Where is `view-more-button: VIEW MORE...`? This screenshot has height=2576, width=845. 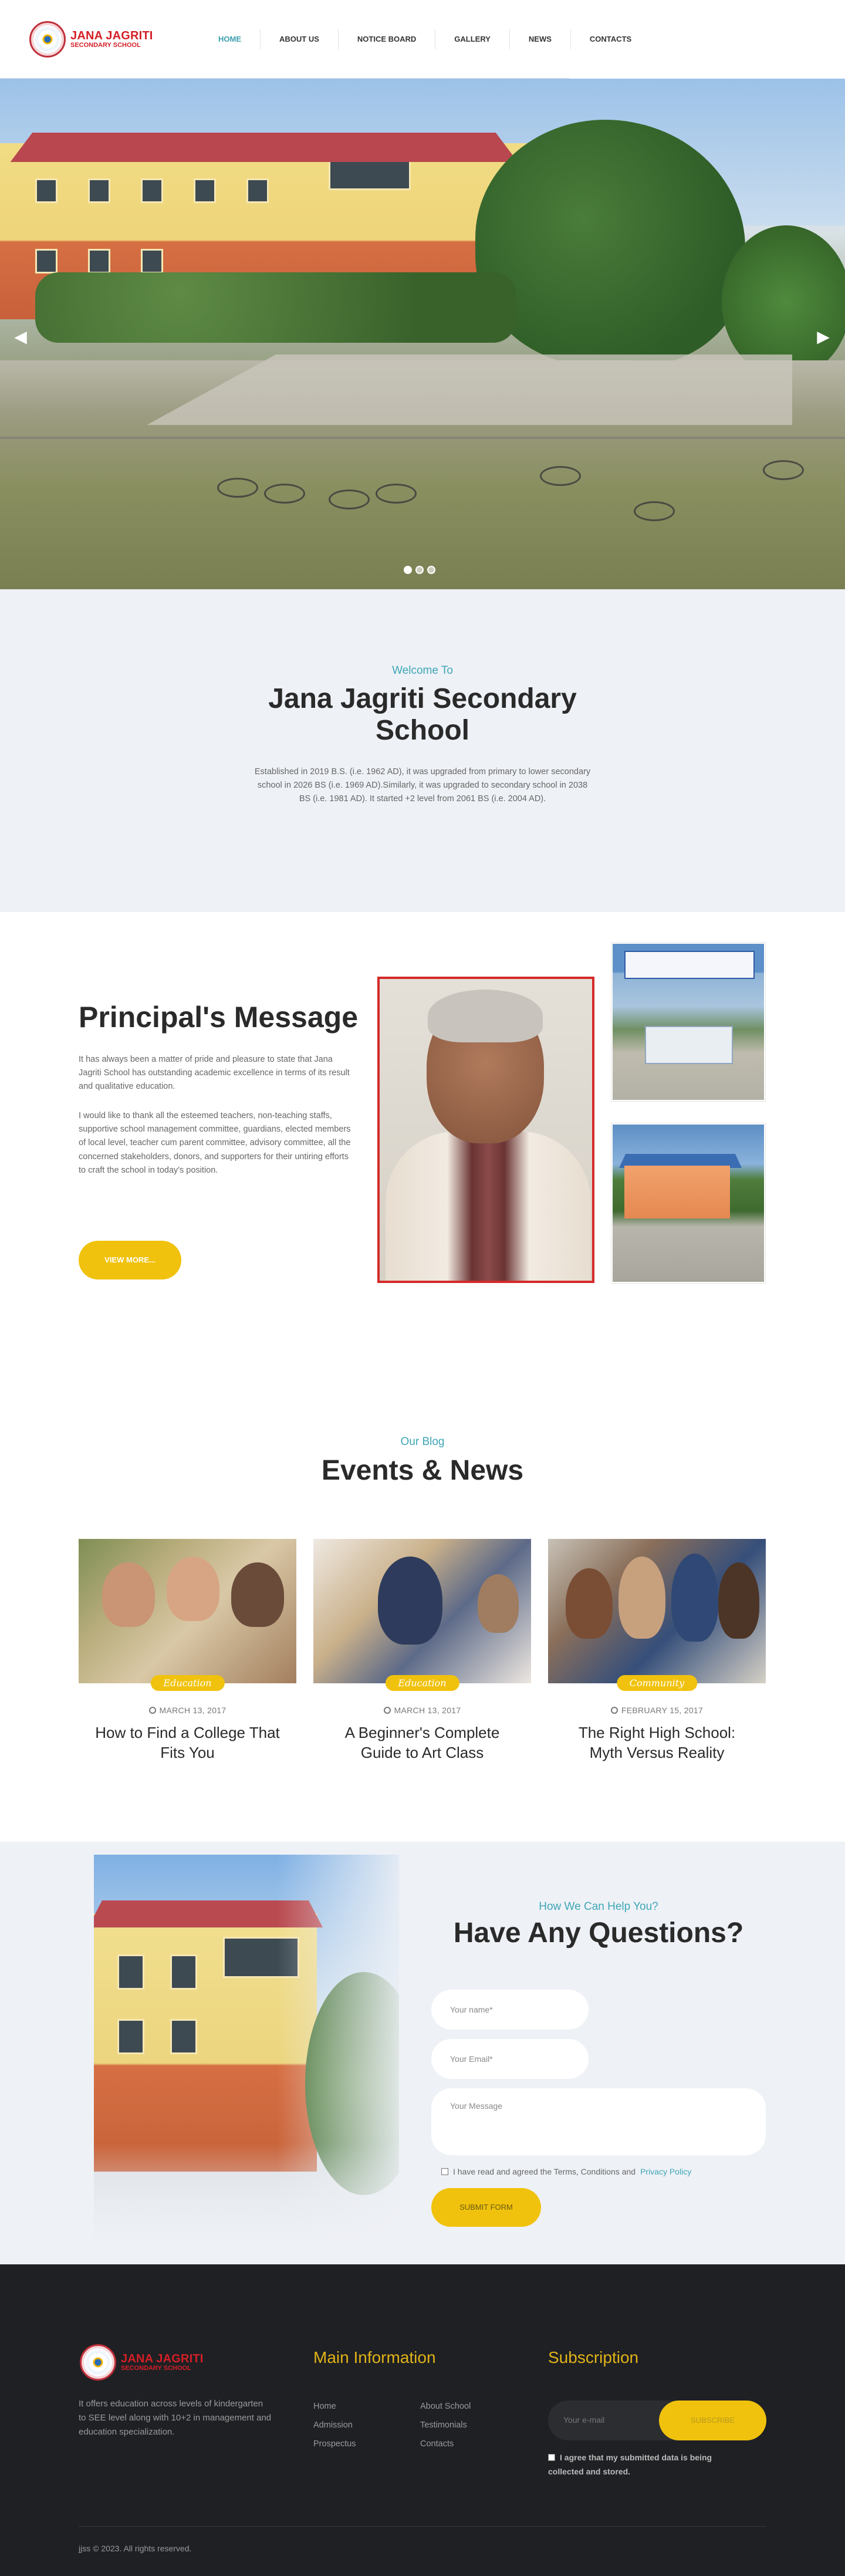
view-more-button: VIEW MORE... is located at coordinates (130, 1260).